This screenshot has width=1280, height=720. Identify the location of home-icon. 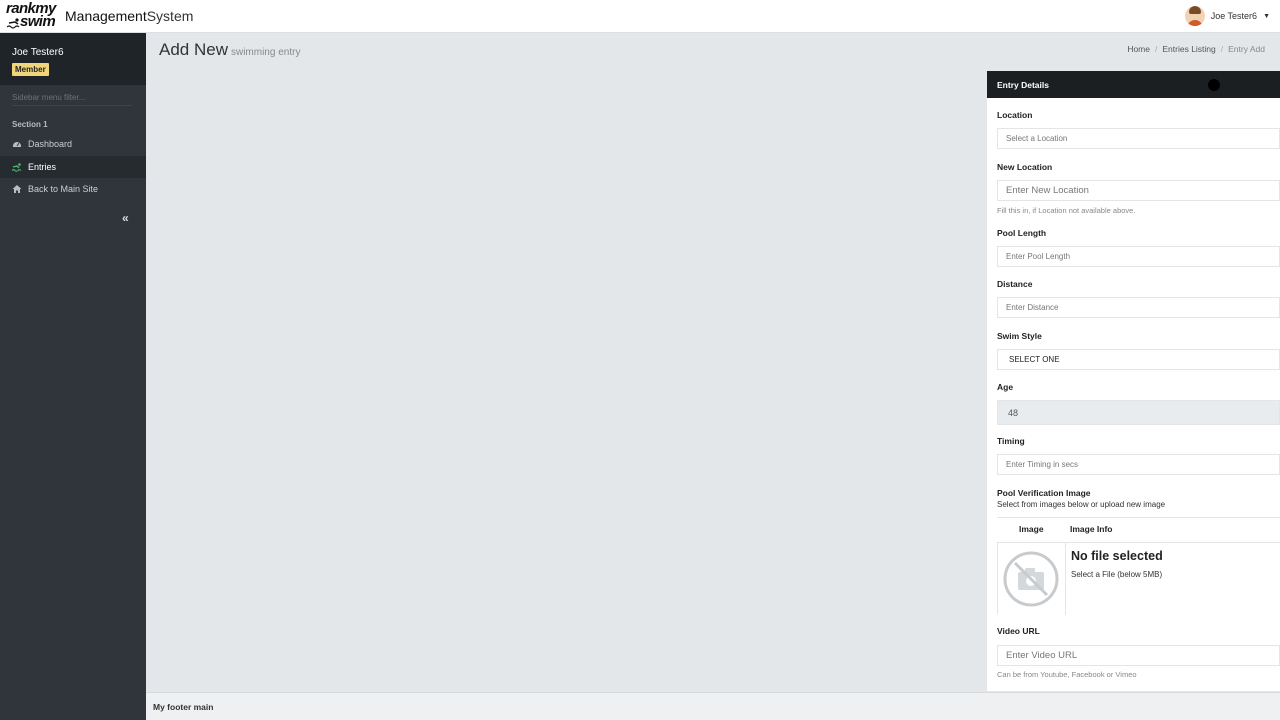
(17, 189).